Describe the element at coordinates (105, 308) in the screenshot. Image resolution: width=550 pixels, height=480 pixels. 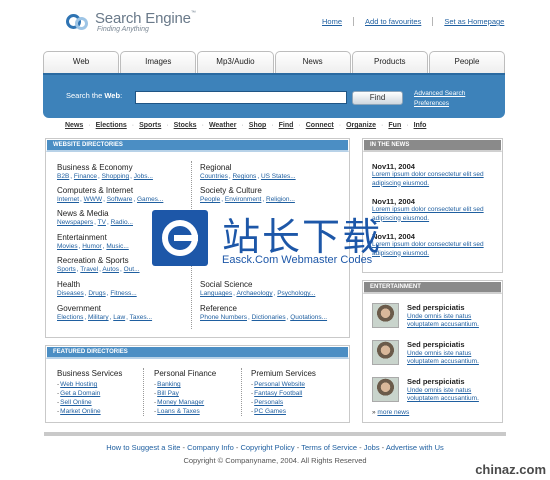
I see `category-title: Government` at that location.